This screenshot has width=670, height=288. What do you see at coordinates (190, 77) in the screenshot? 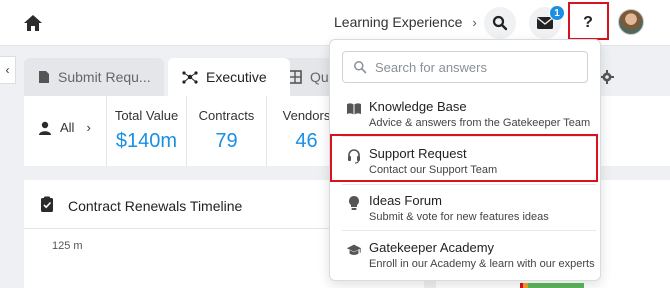
I see `network-icon` at bounding box center [190, 77].